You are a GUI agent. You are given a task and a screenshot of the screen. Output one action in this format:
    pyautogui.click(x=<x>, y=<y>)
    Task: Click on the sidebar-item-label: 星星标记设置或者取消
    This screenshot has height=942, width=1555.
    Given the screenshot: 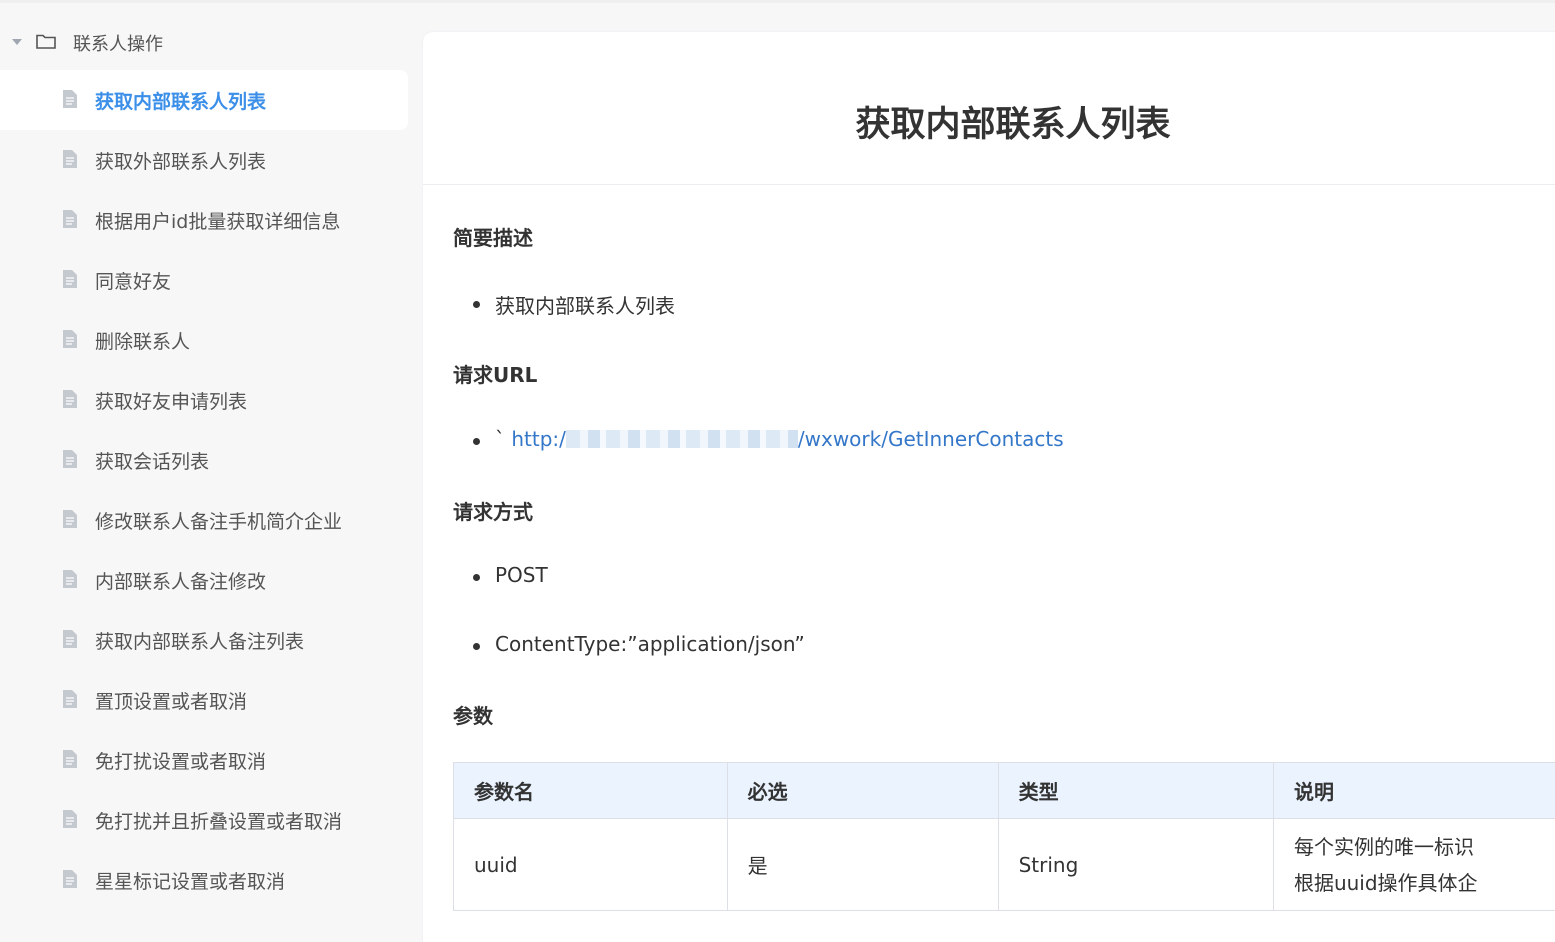 What is the action you would take?
    pyautogui.click(x=190, y=880)
    